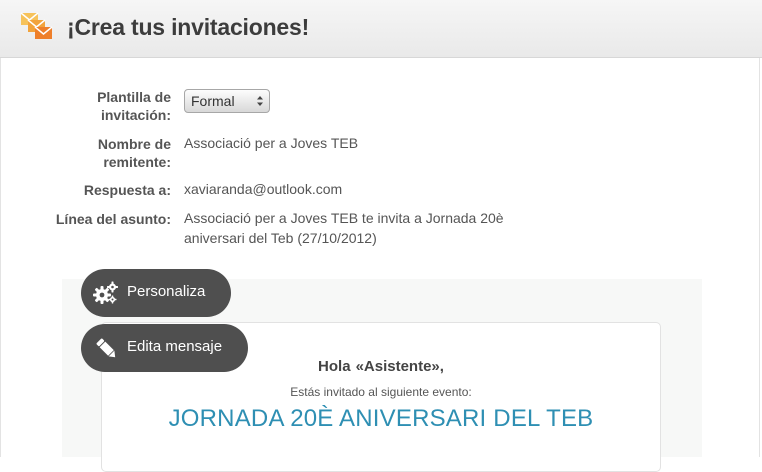  Describe the element at coordinates (399, 366) in the screenshot. I see `attendee-placeholder: «Asistente»,` at that location.